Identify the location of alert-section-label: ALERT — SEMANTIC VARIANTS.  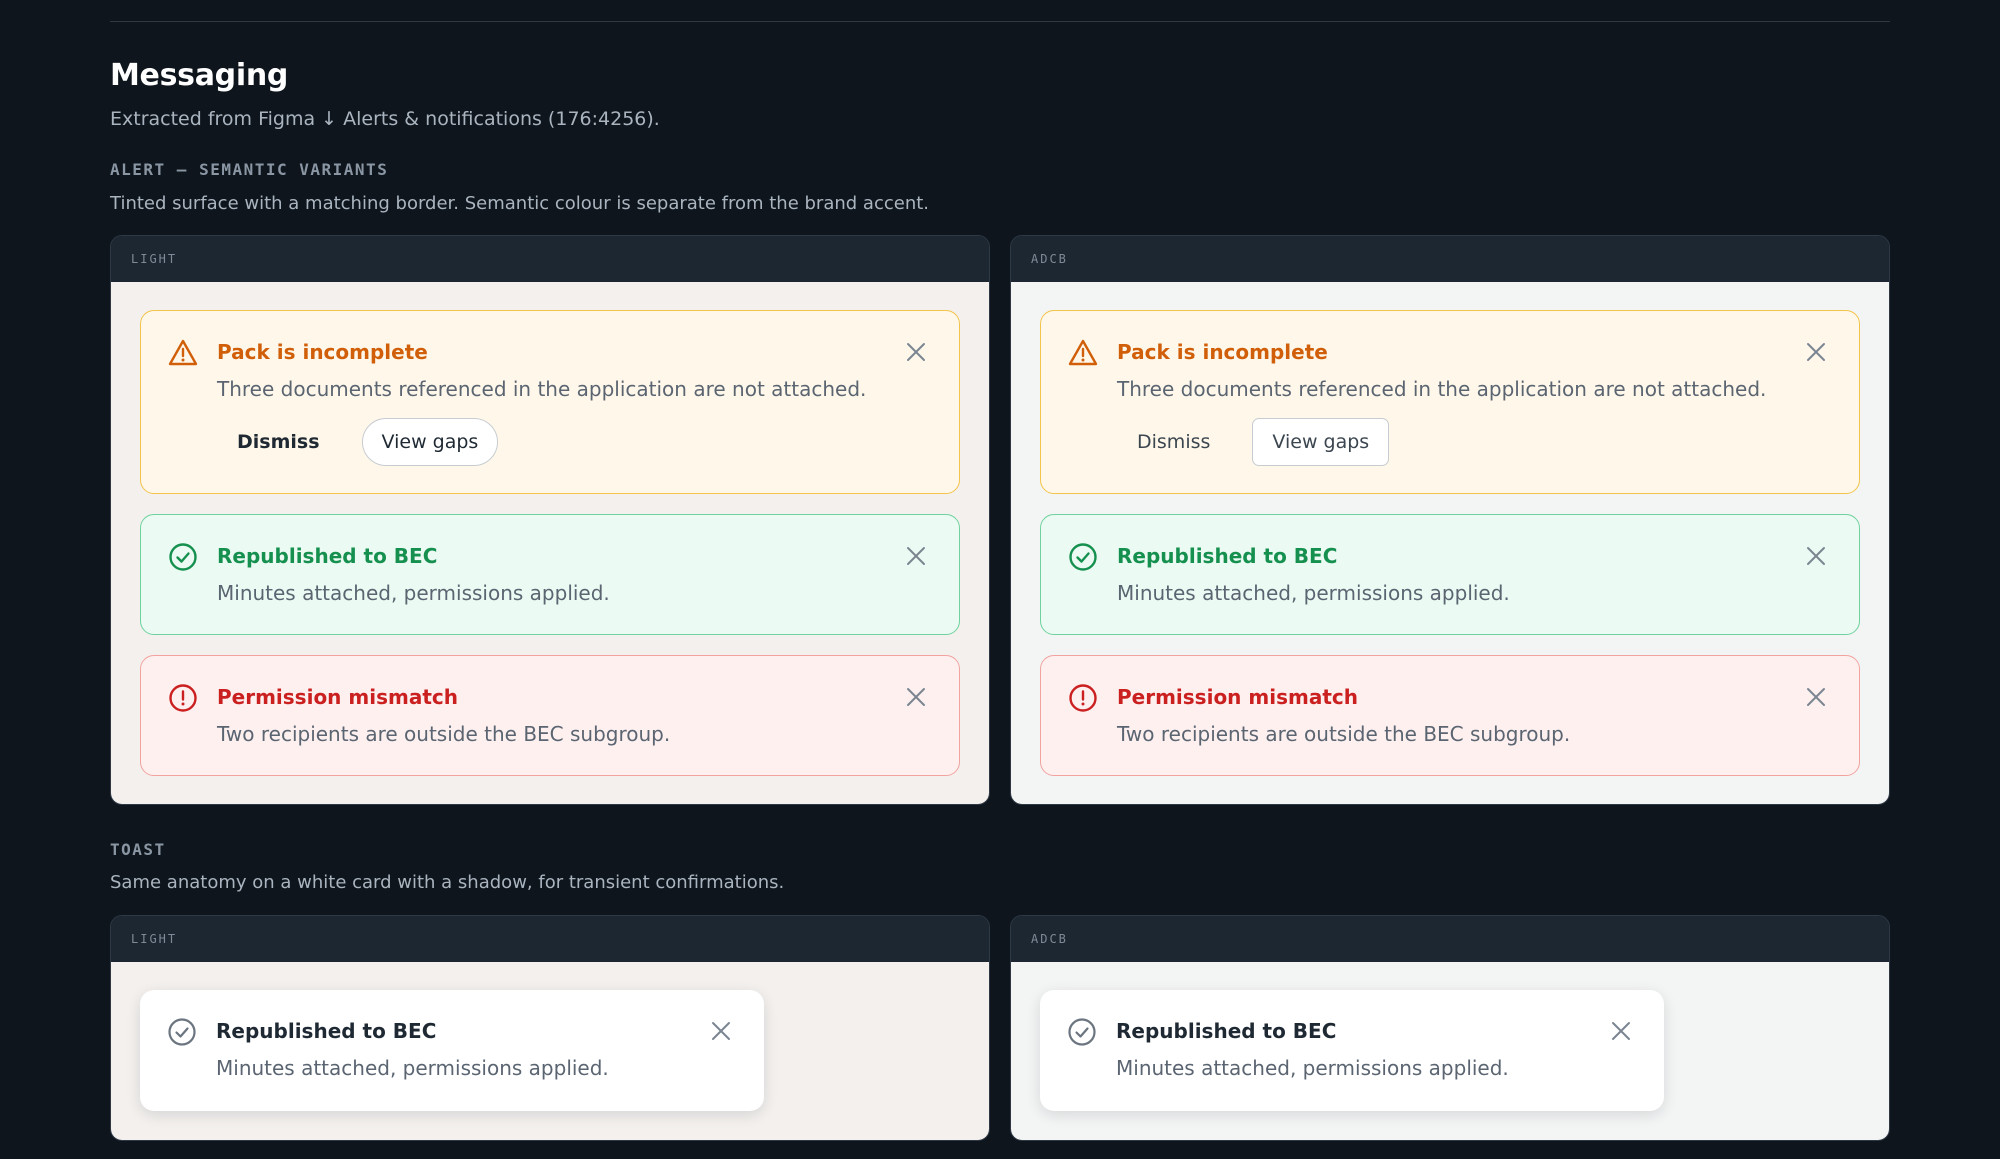
(249, 169).